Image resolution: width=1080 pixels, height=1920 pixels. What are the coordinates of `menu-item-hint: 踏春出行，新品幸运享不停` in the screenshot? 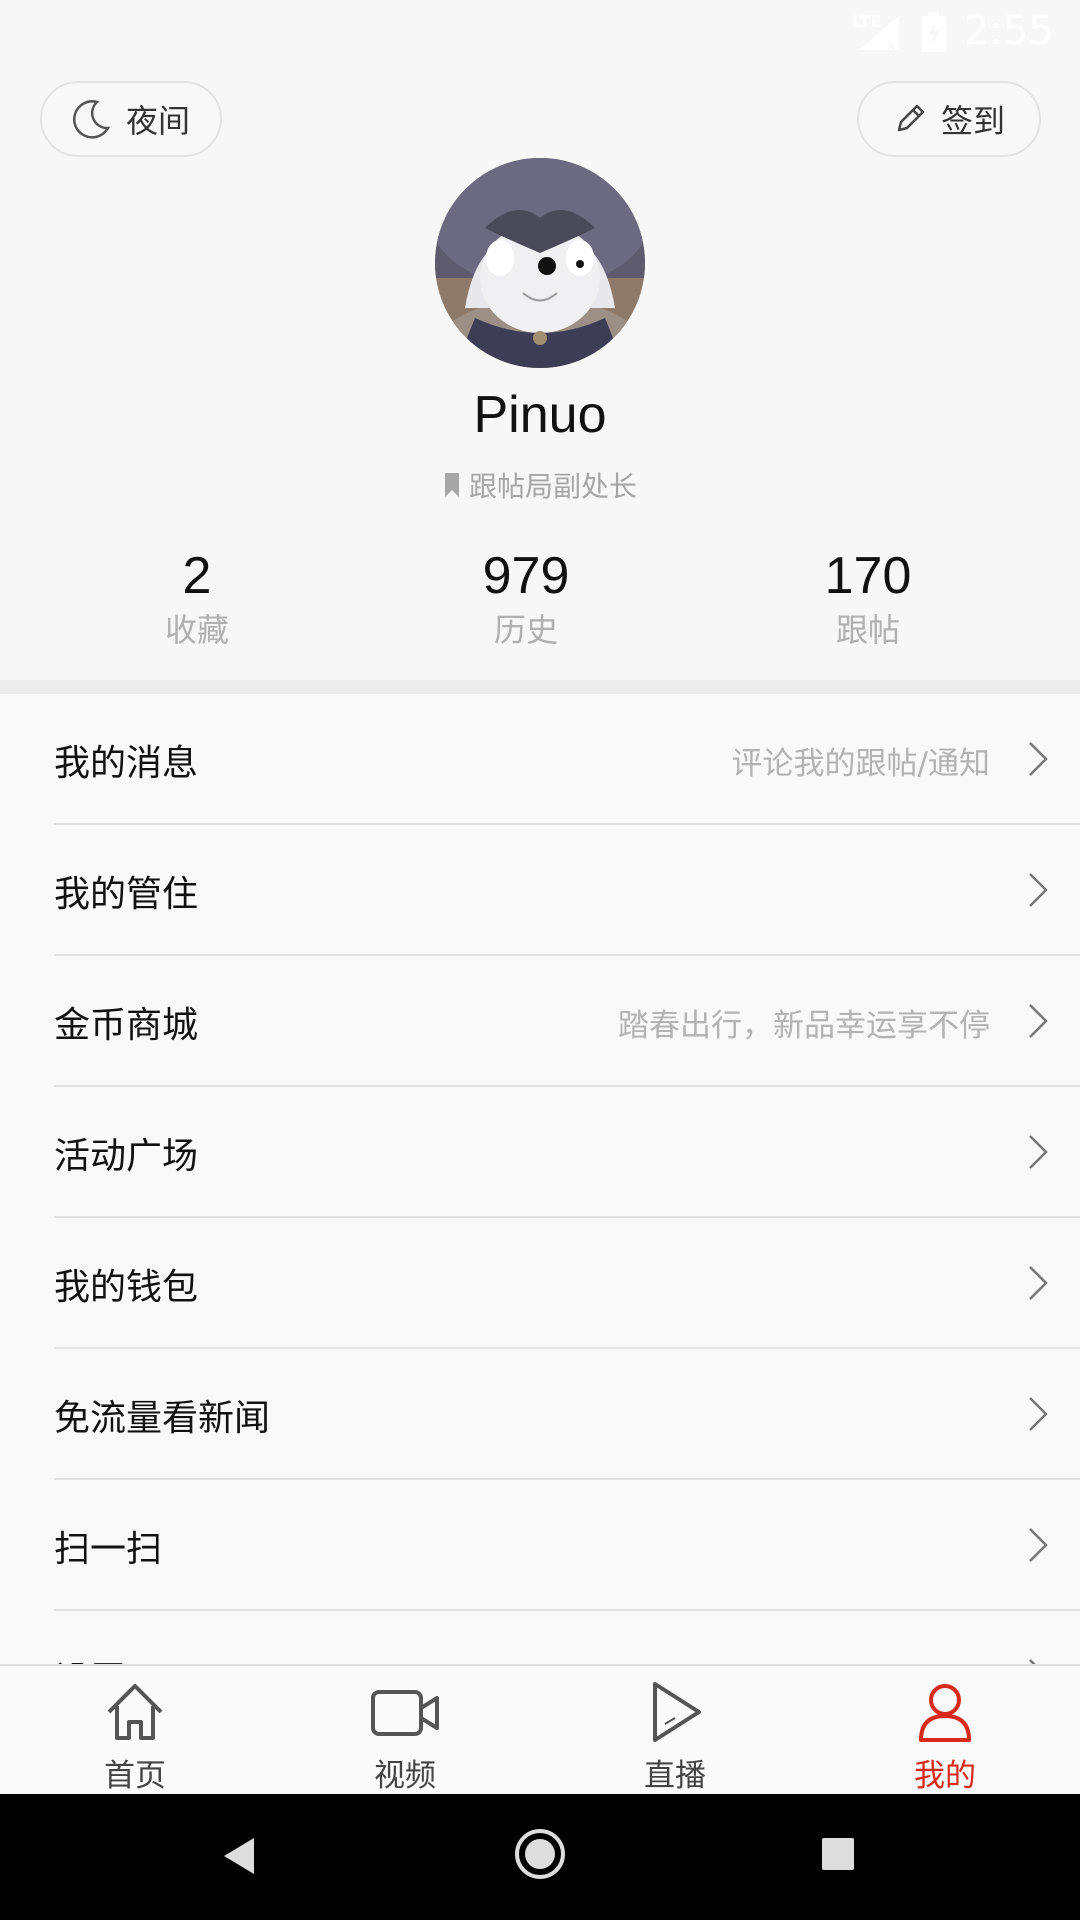 It's located at (804, 1026).